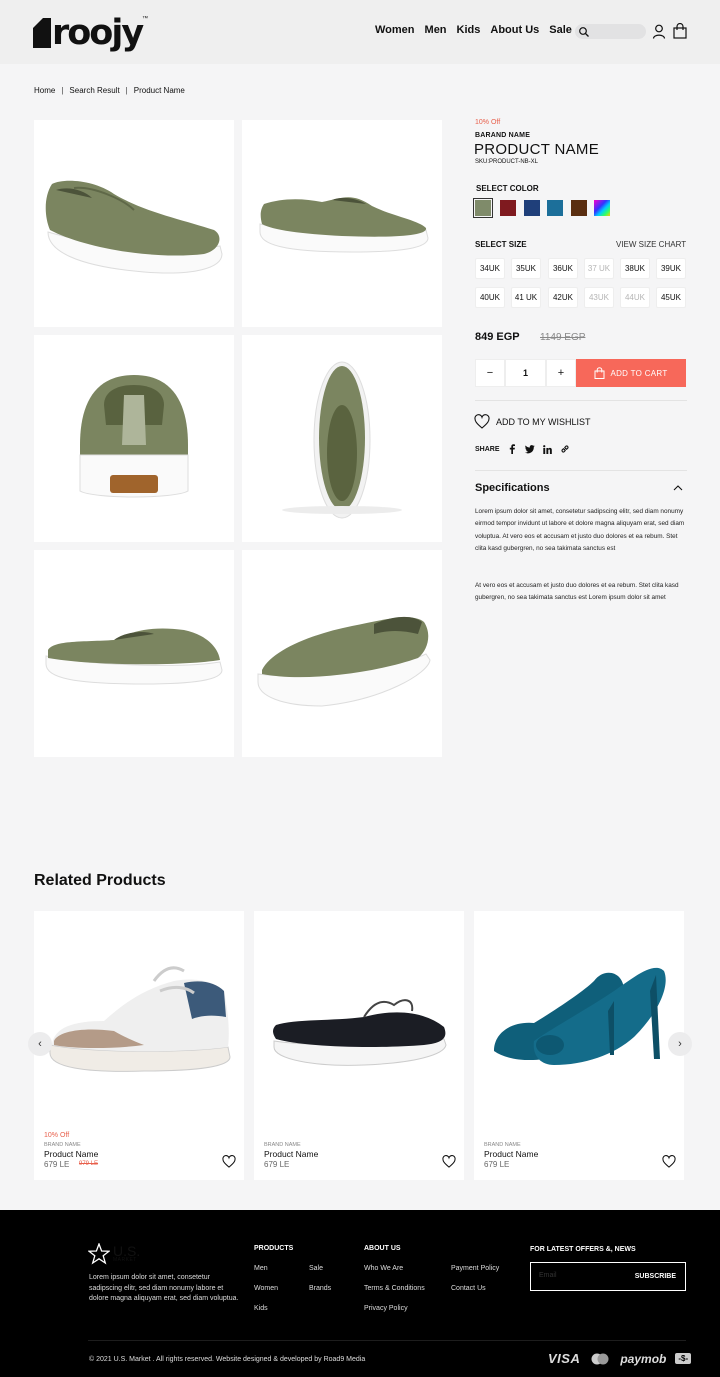  What do you see at coordinates (608, 1276) in the screenshot?
I see `newsletter-email-field: Email SUBSCRIBE` at bounding box center [608, 1276].